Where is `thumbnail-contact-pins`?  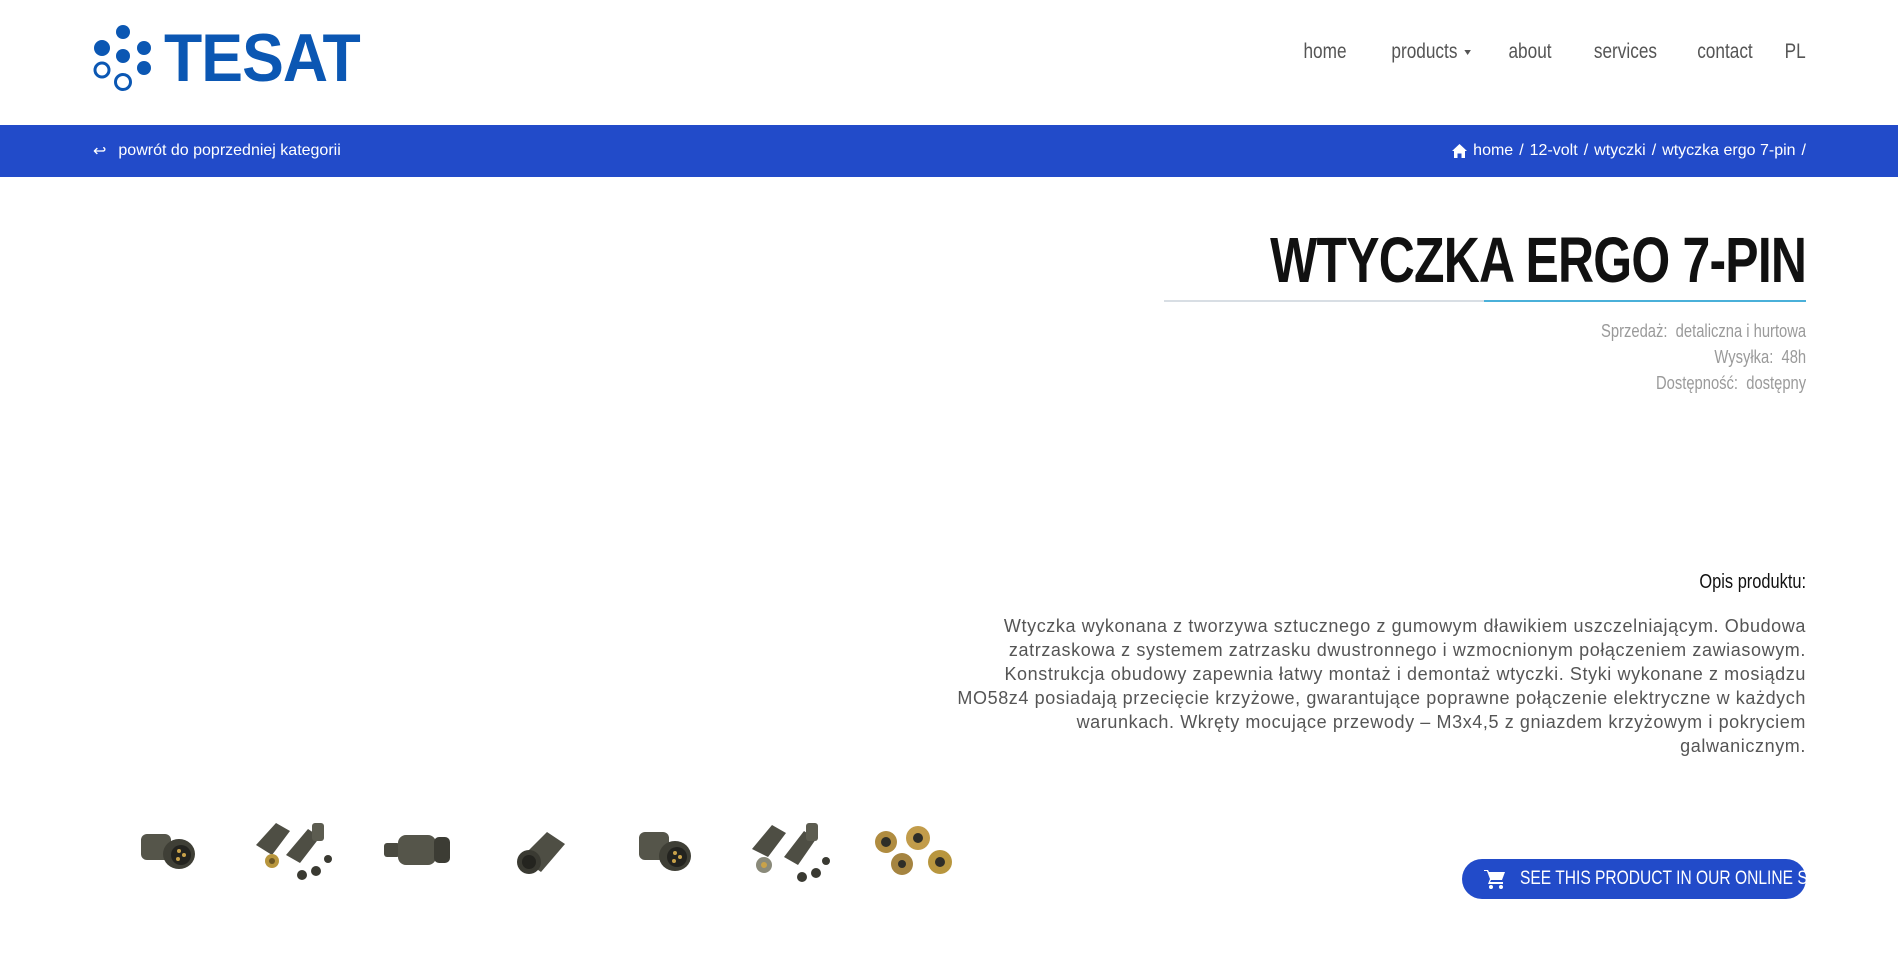 thumbnail-contact-pins is located at coordinates (914, 850).